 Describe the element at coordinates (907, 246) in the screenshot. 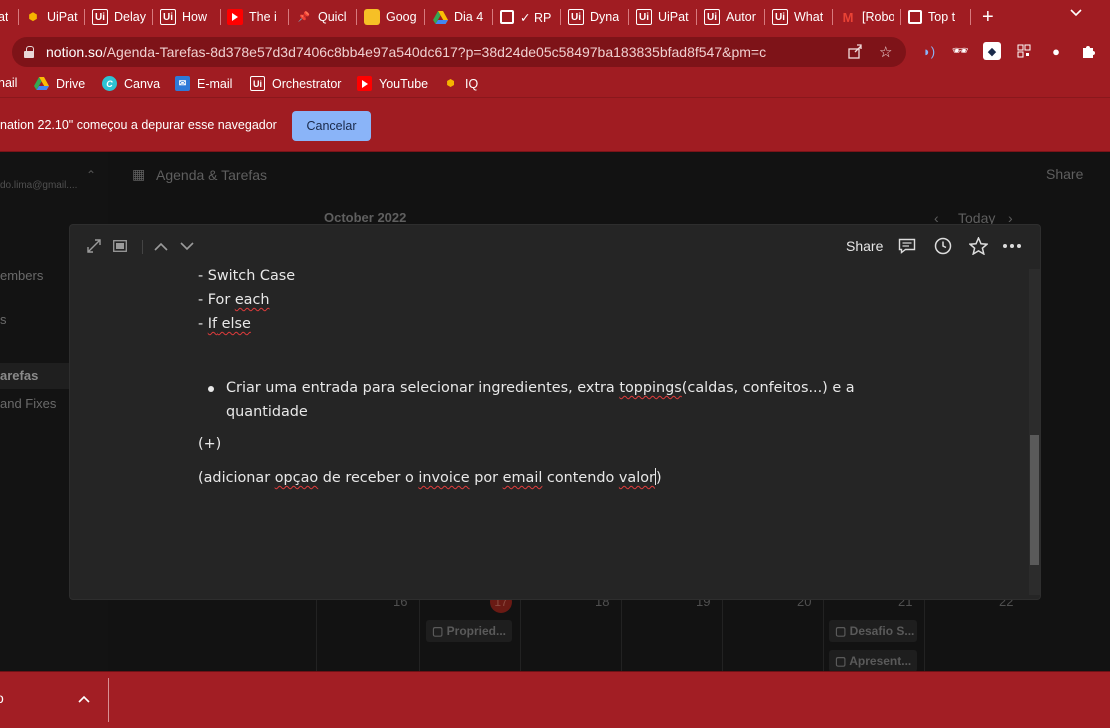

I see `comments-icon` at that location.